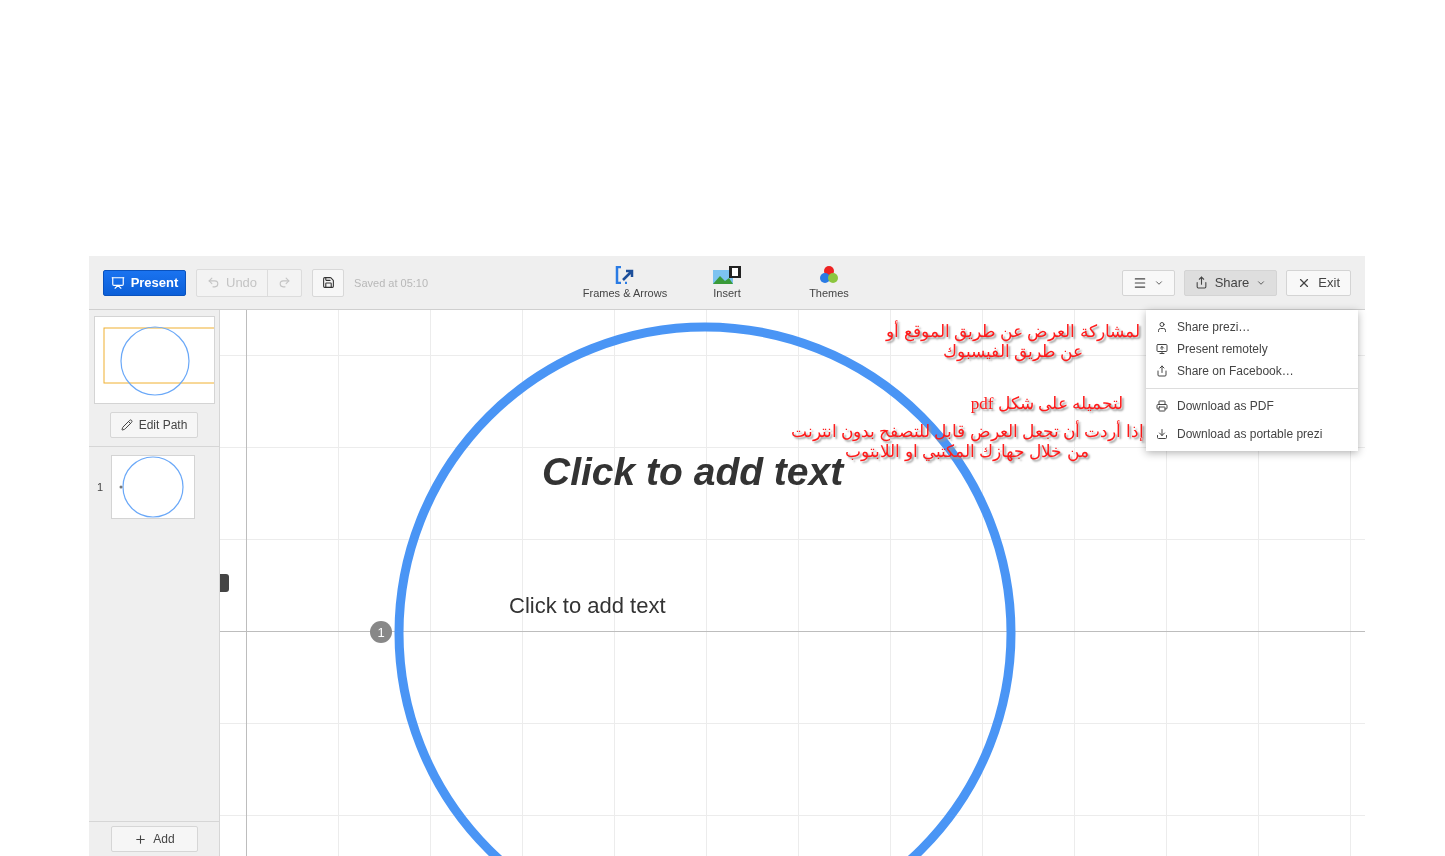 This screenshot has height=856, width=1445. I want to click on slide-number: 1, so click(101, 487).